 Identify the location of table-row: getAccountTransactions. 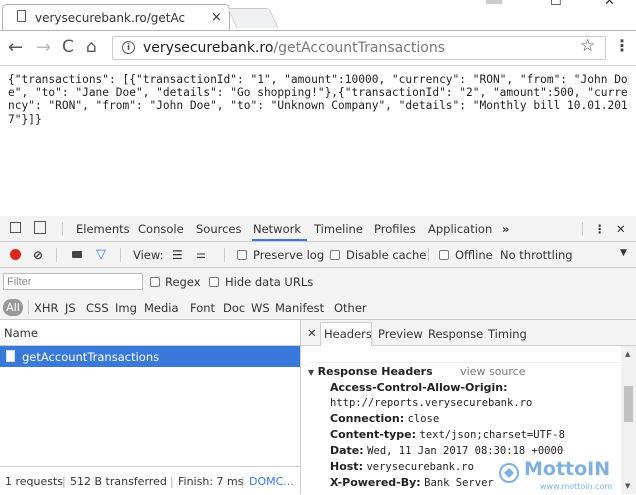
(150, 356).